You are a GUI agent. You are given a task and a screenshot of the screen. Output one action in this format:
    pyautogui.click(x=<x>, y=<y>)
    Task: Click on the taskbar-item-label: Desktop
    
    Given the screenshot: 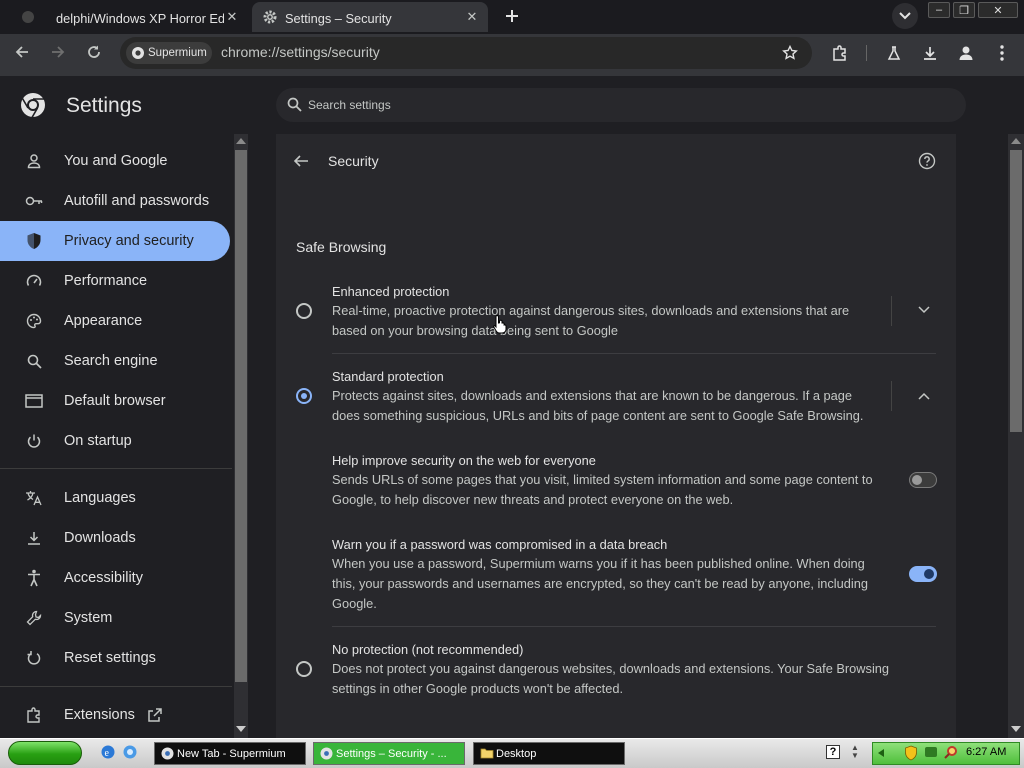 What is the action you would take?
    pyautogui.click(x=516, y=753)
    